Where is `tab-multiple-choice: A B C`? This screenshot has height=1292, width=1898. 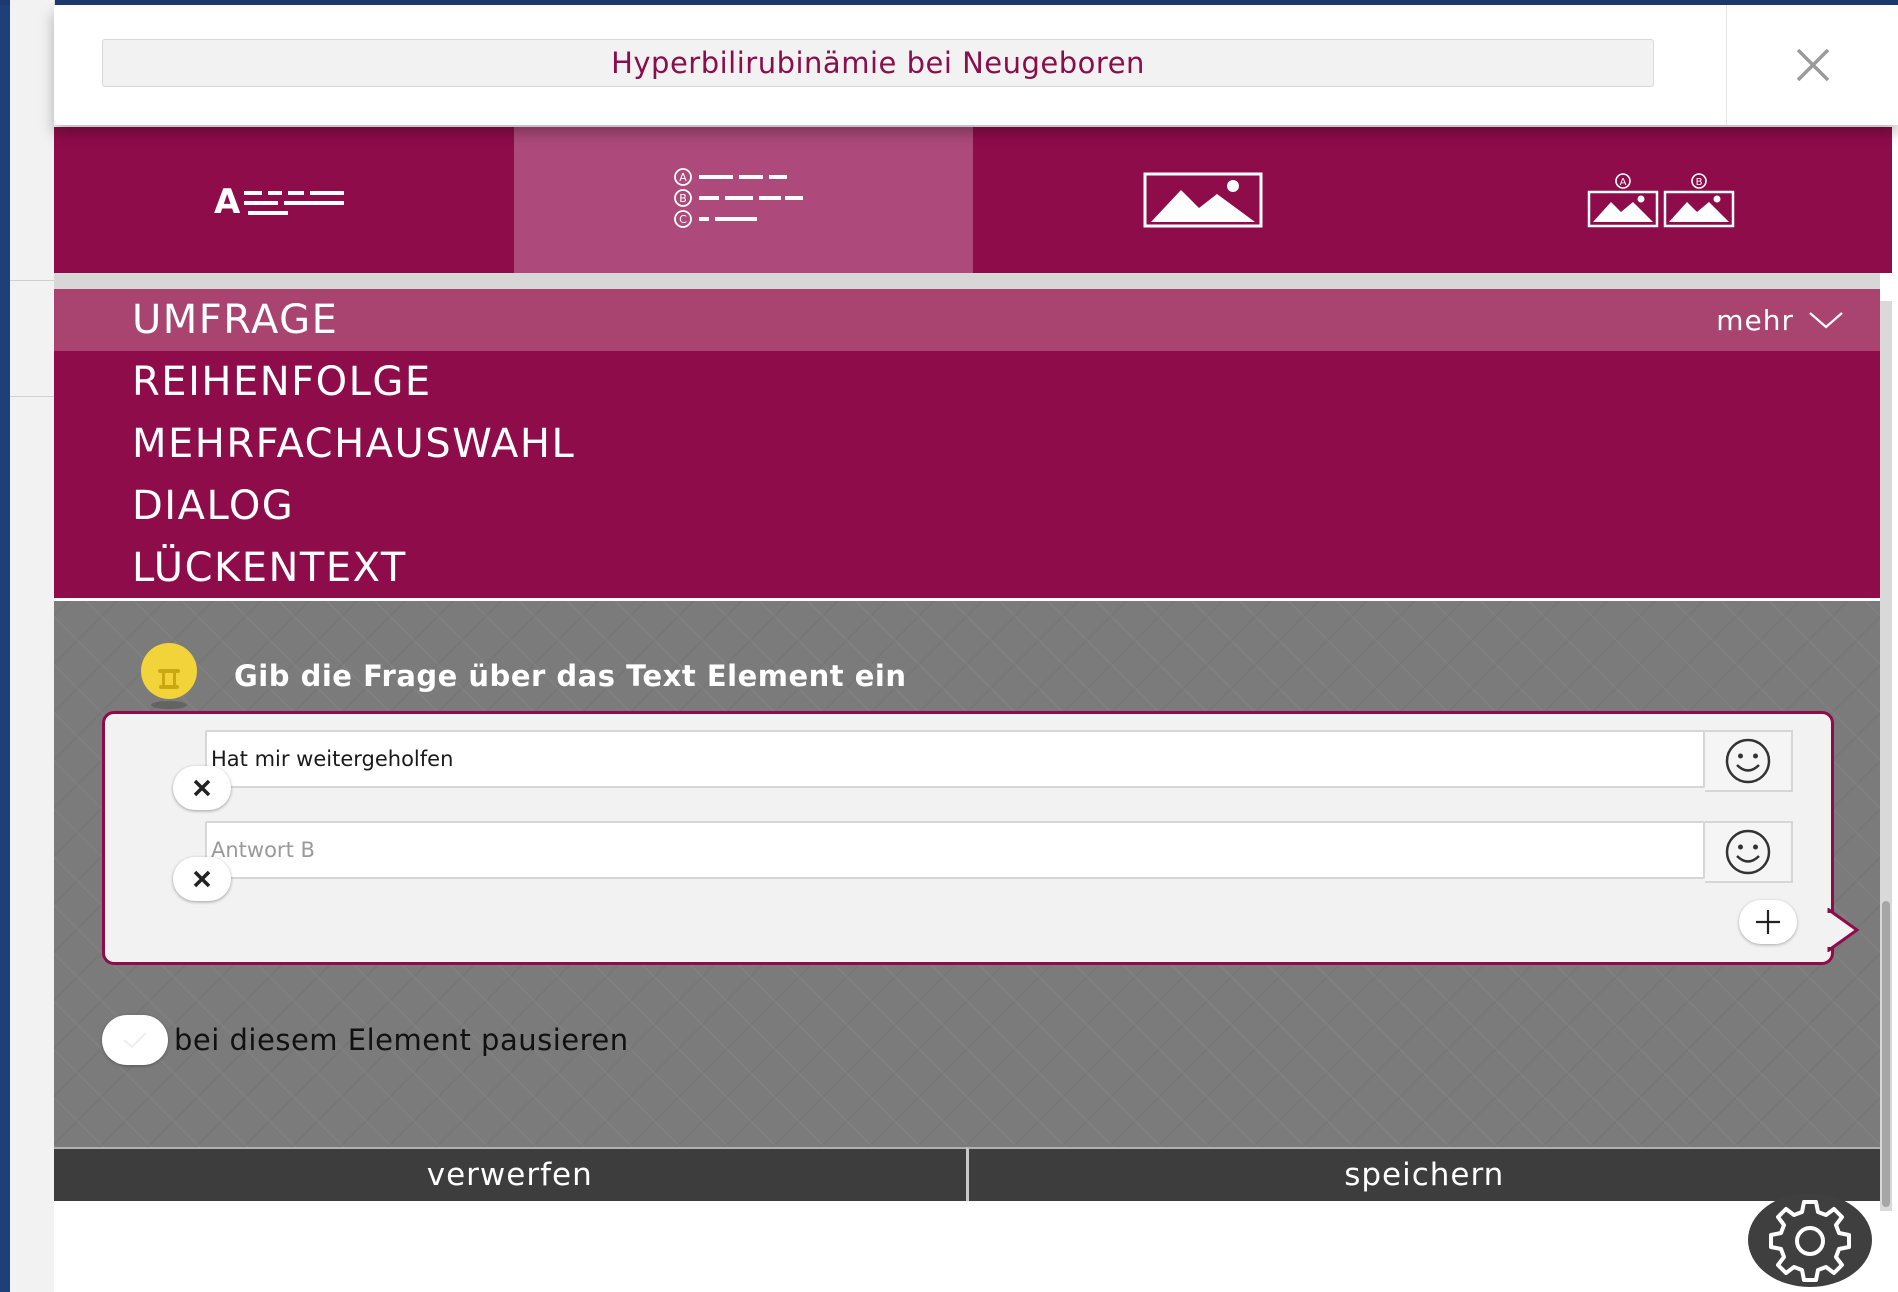
tab-multiple-choice: A B C is located at coordinates (743, 200).